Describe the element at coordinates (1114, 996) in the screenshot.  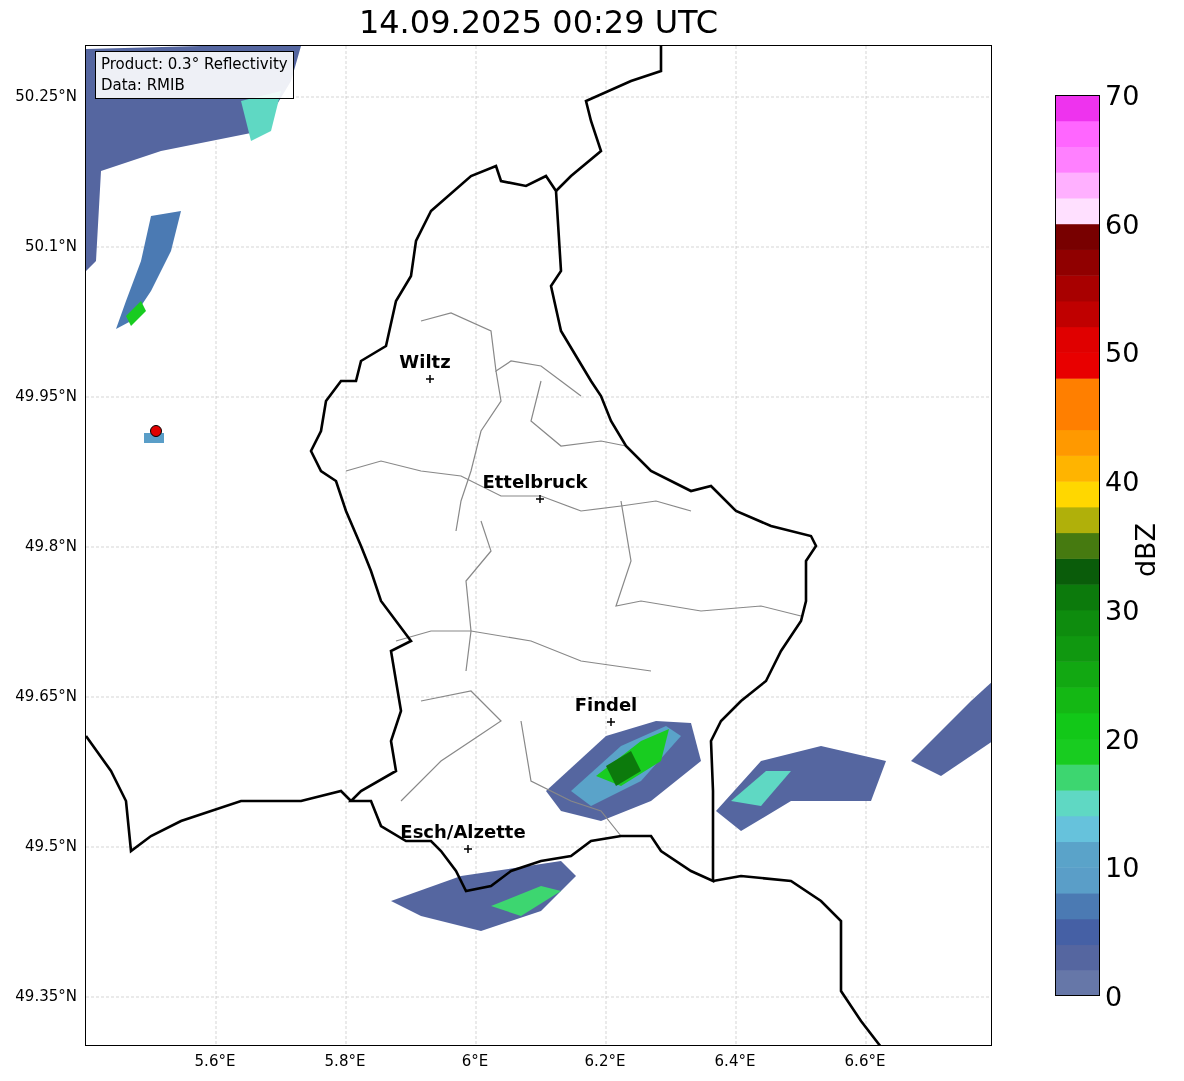
I see `scale-value: 0` at that location.